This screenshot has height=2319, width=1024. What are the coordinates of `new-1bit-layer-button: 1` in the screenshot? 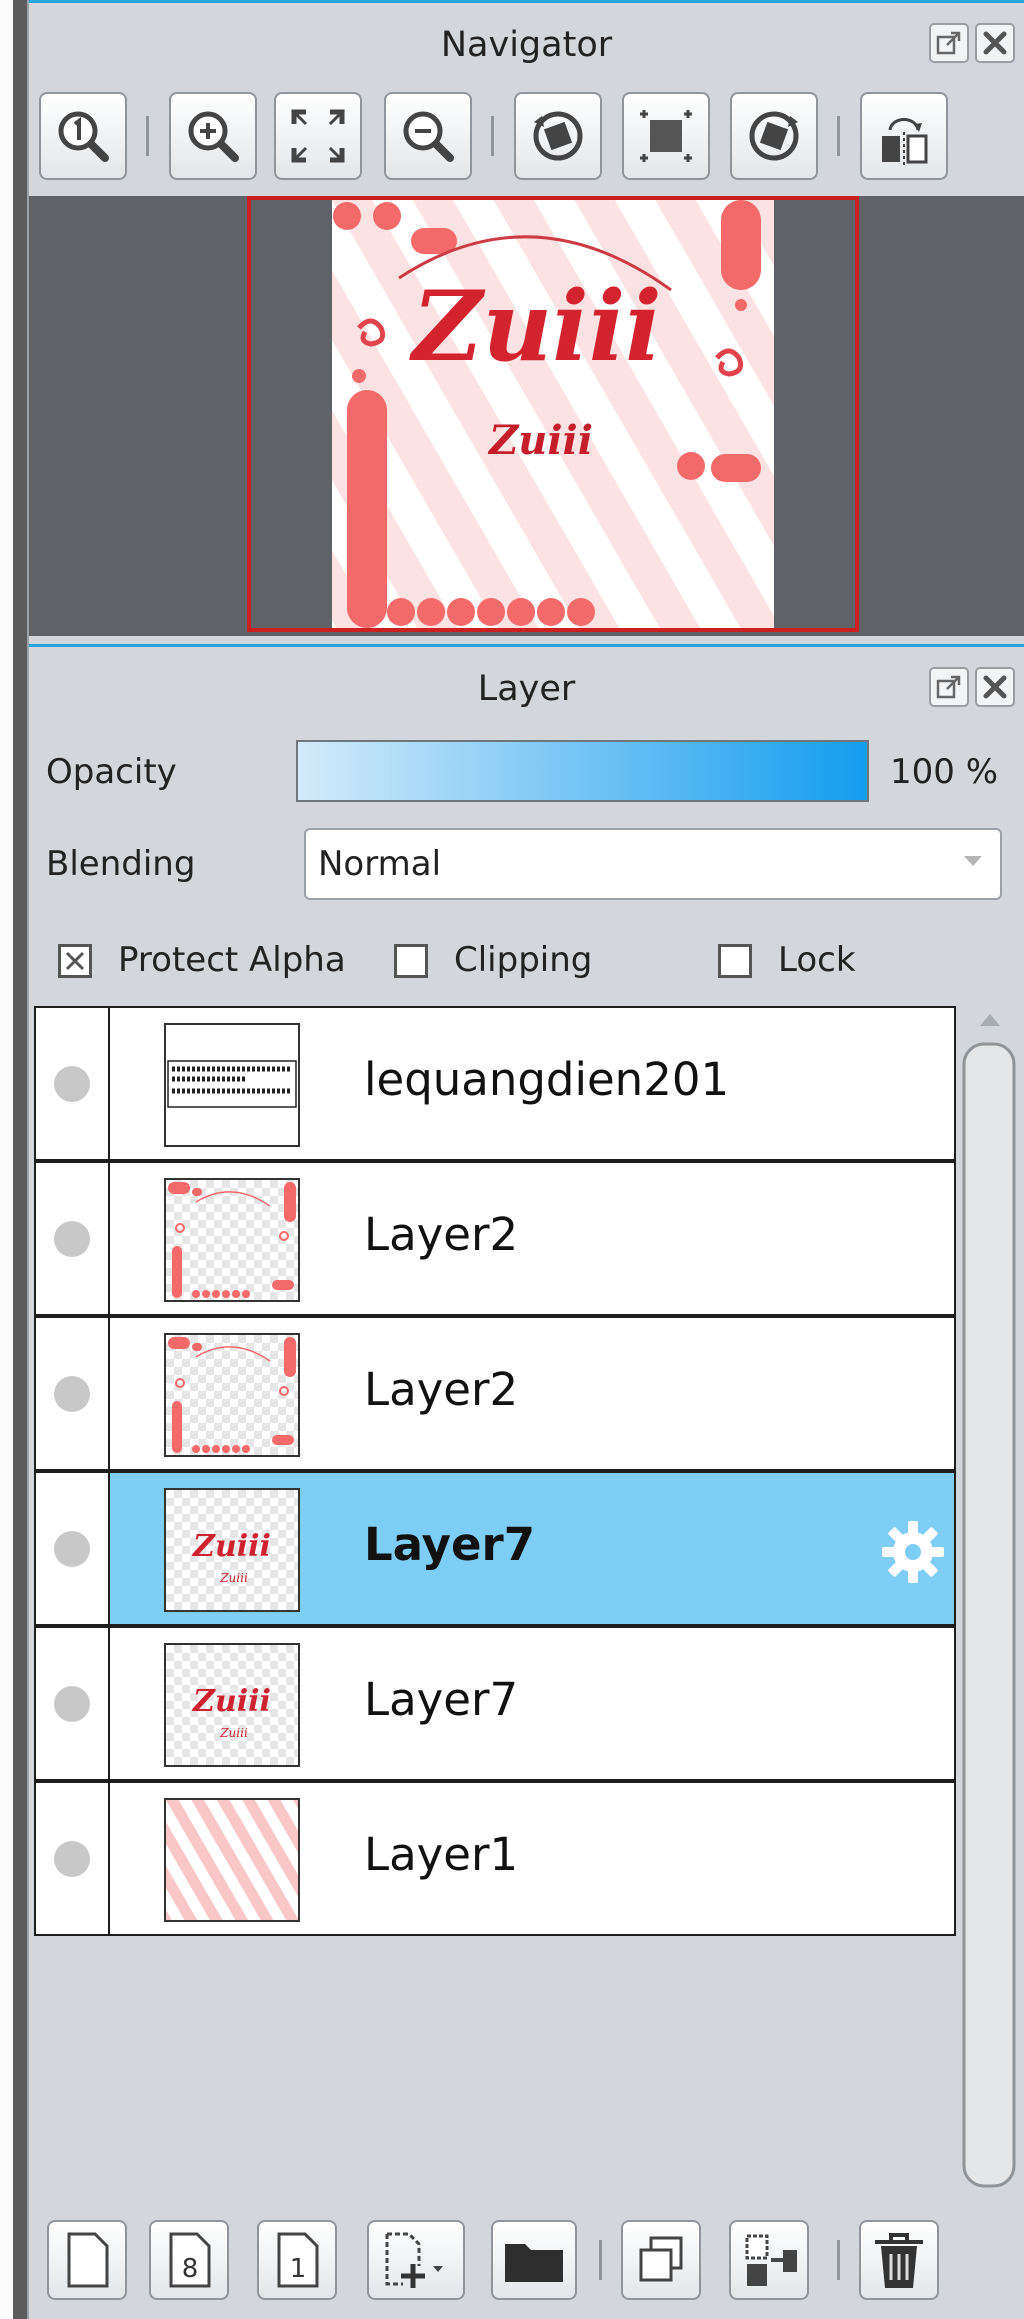 It's located at (297, 2260).